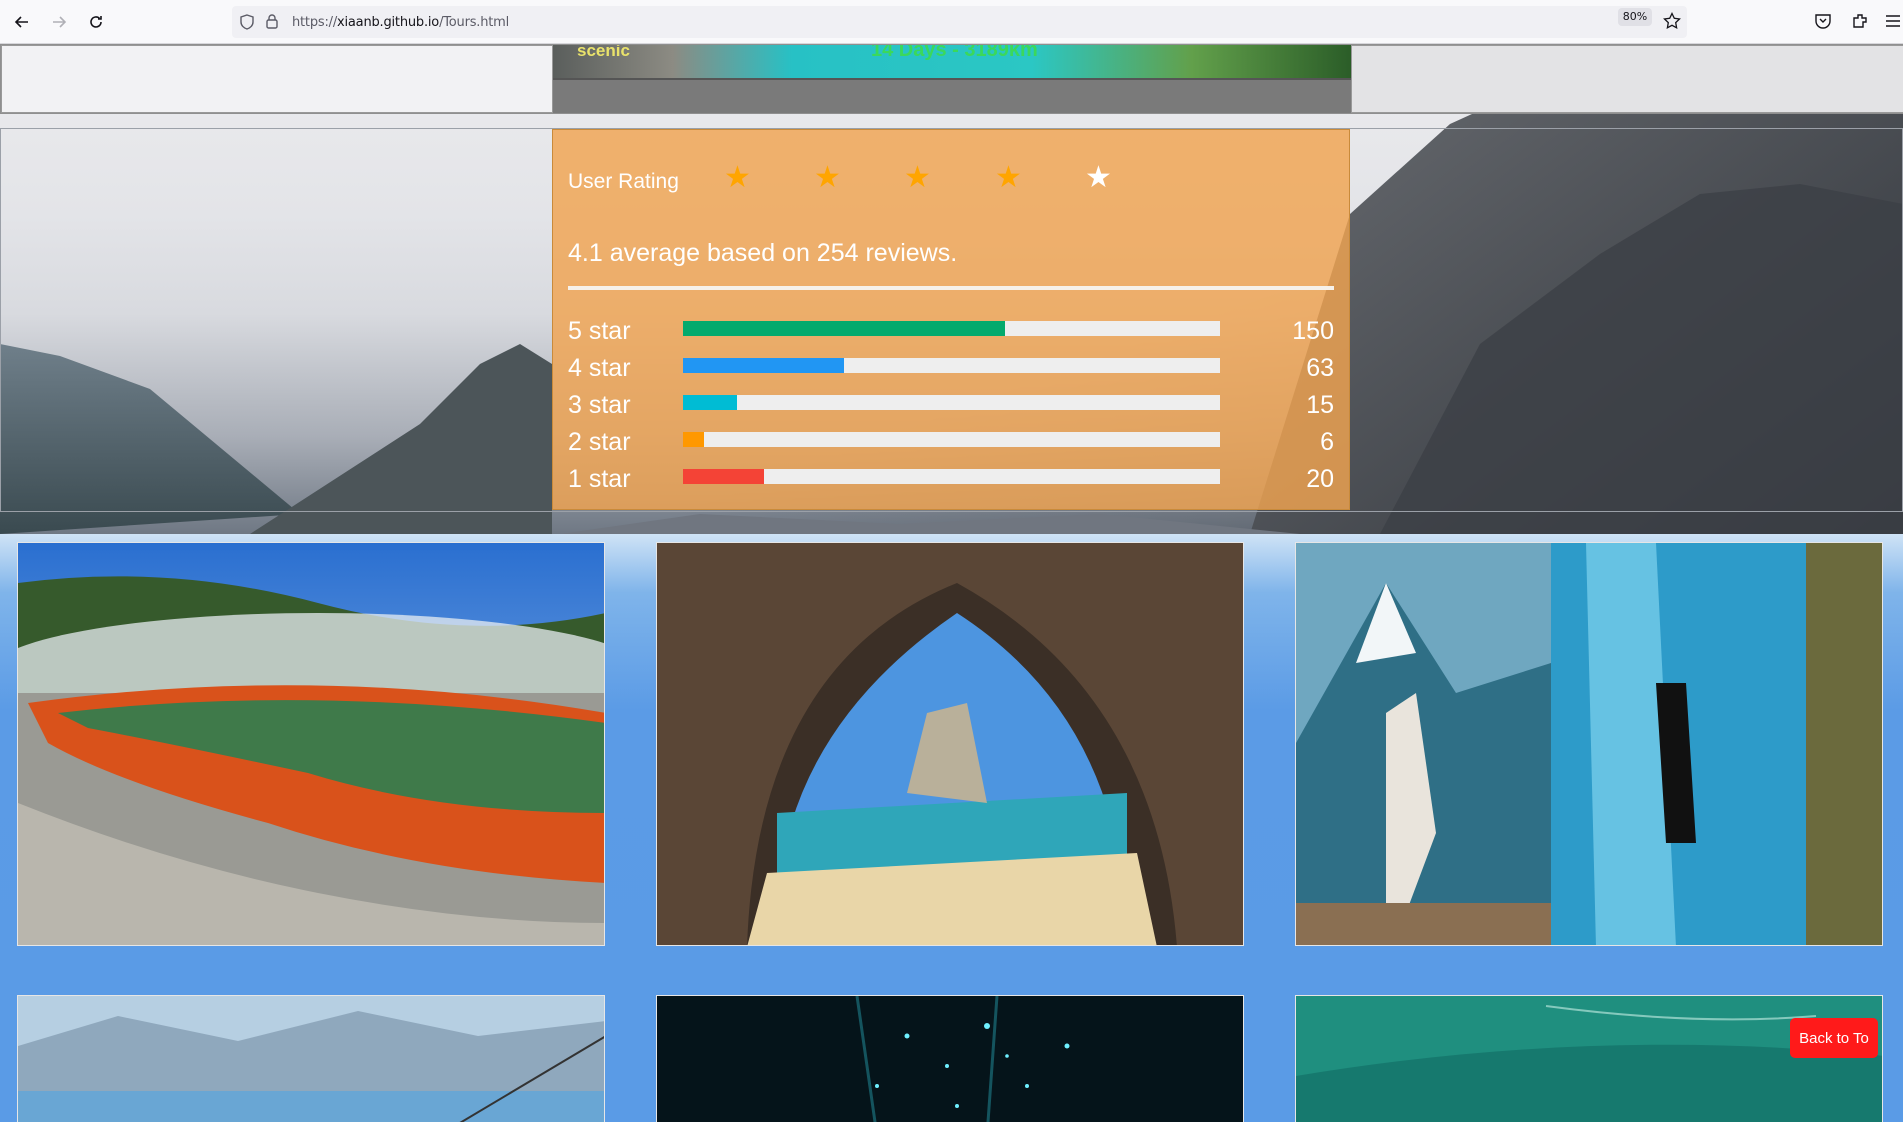 The width and height of the screenshot is (1903, 1122). I want to click on tour-card-left-panel, so click(277, 79).